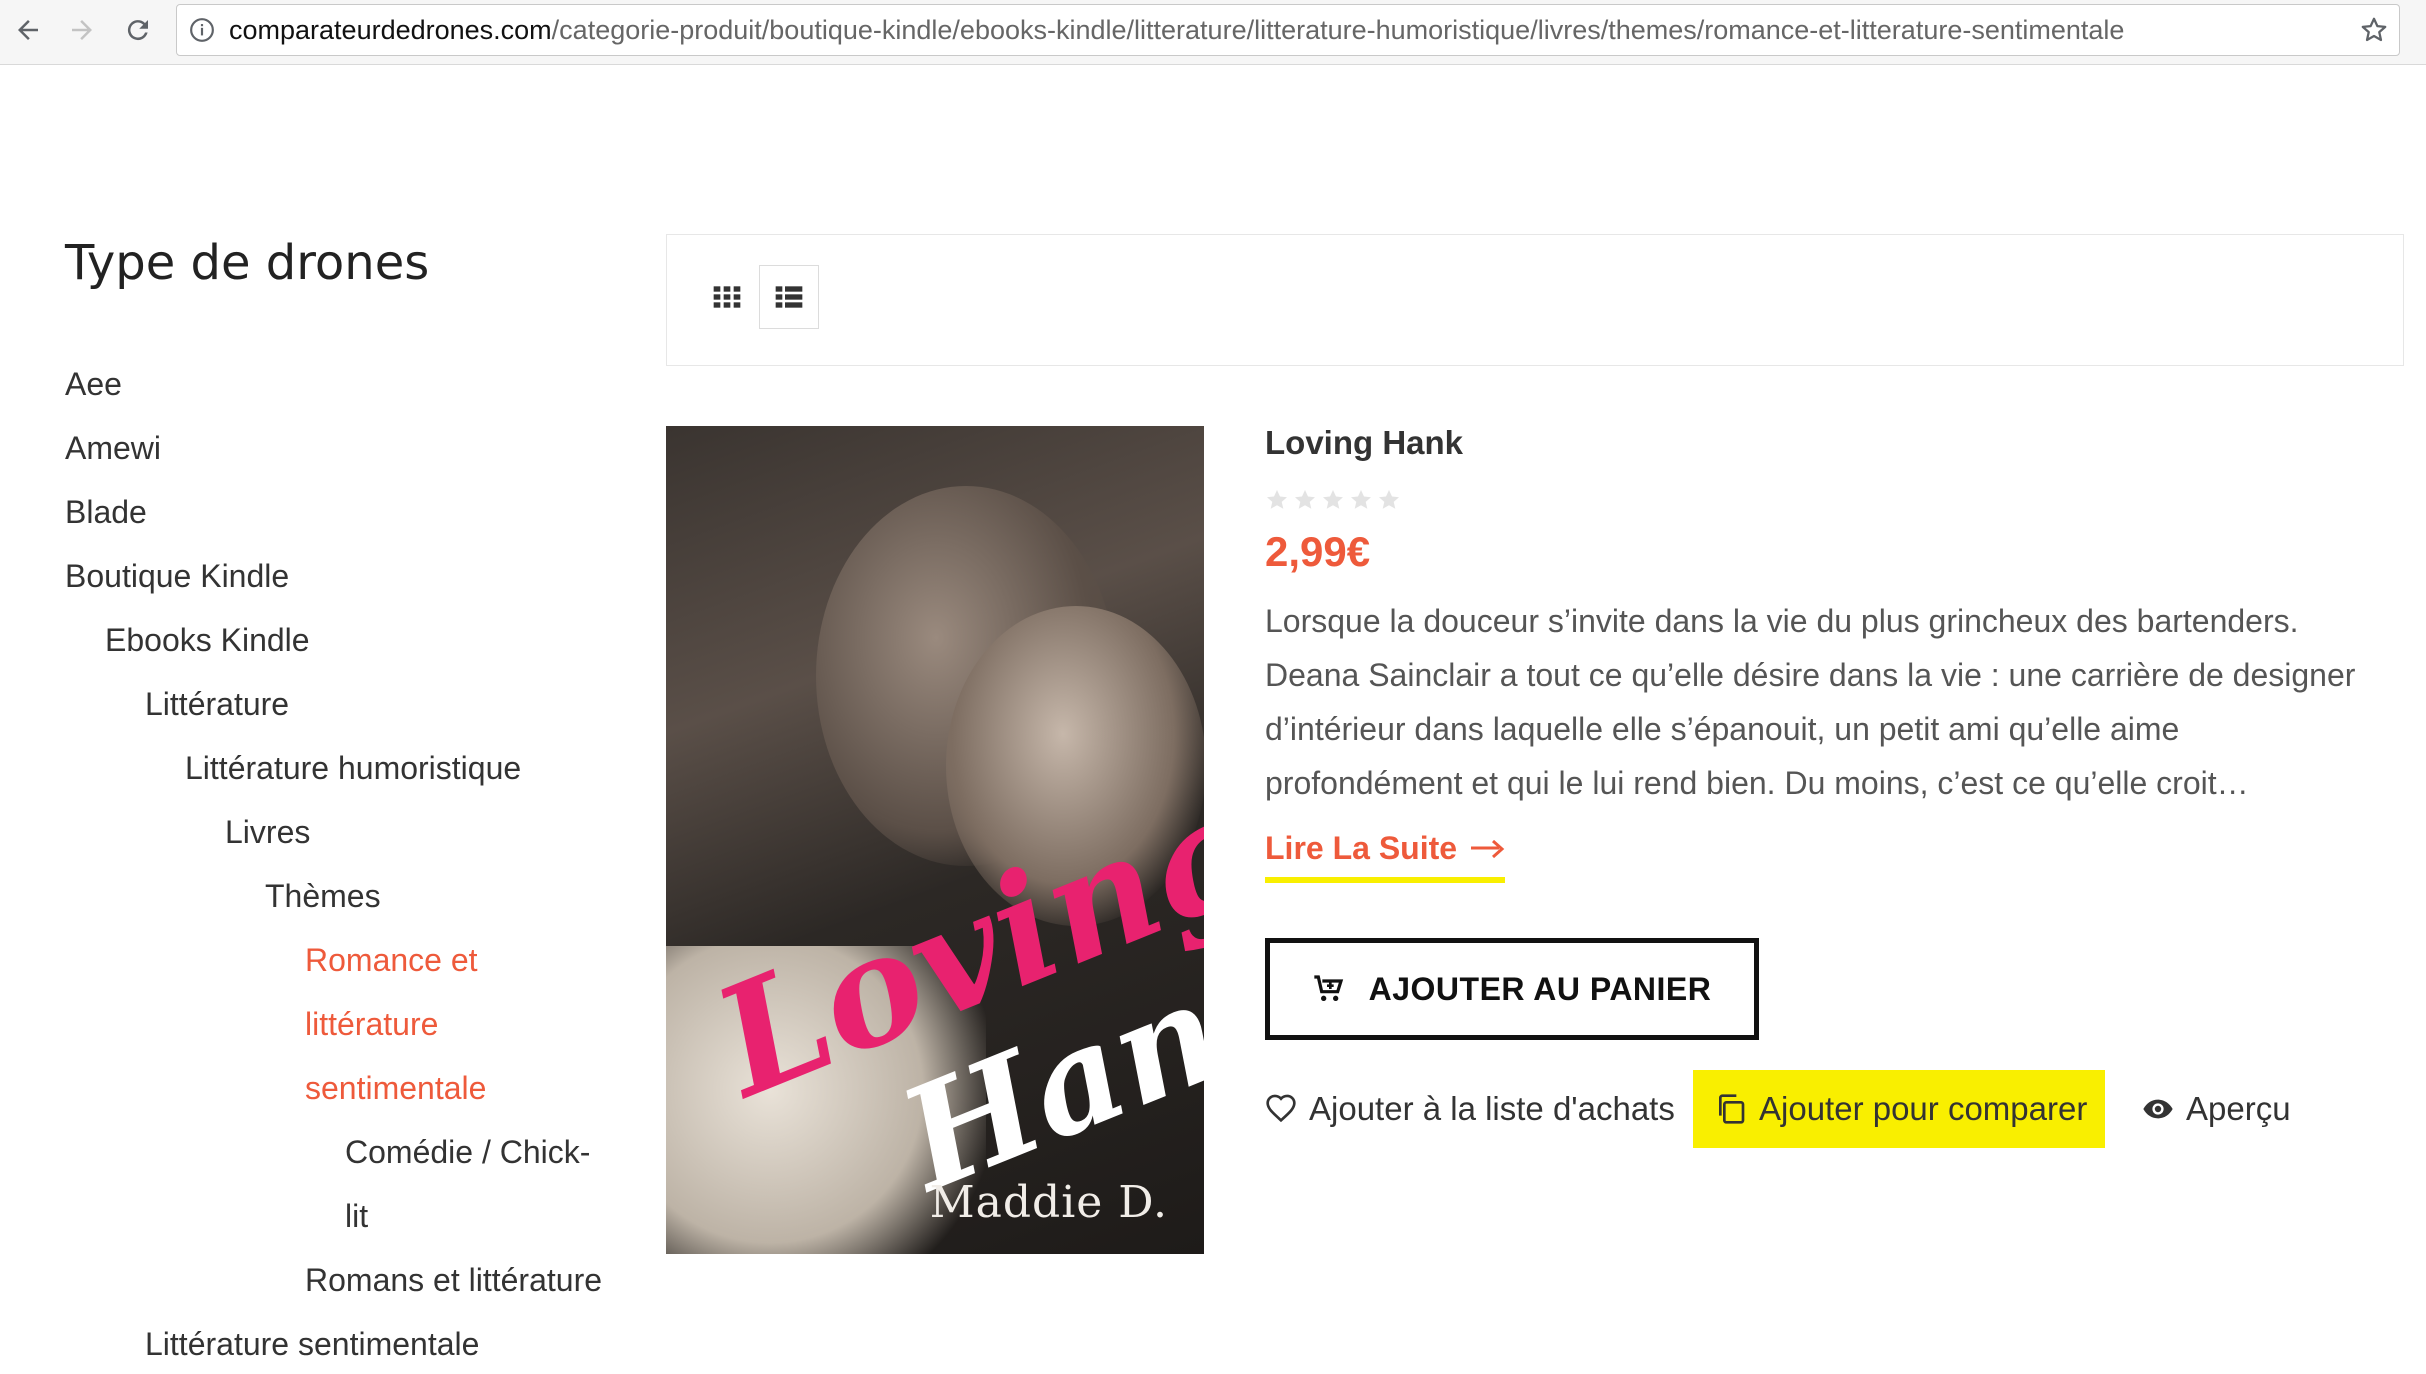  I want to click on back-button, so click(28, 30).